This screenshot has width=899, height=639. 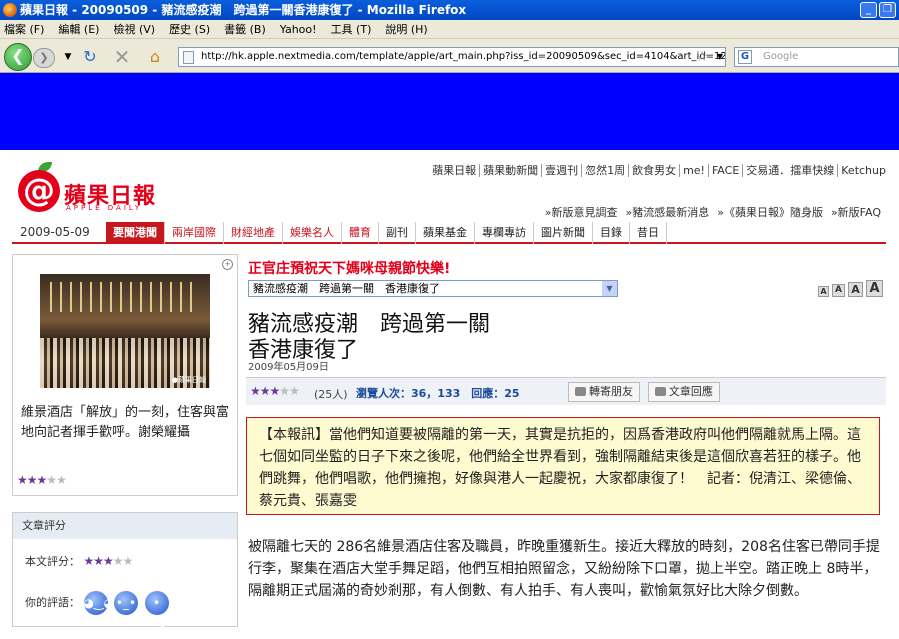 I want to click on photo-lights, so click(x=125, y=297).